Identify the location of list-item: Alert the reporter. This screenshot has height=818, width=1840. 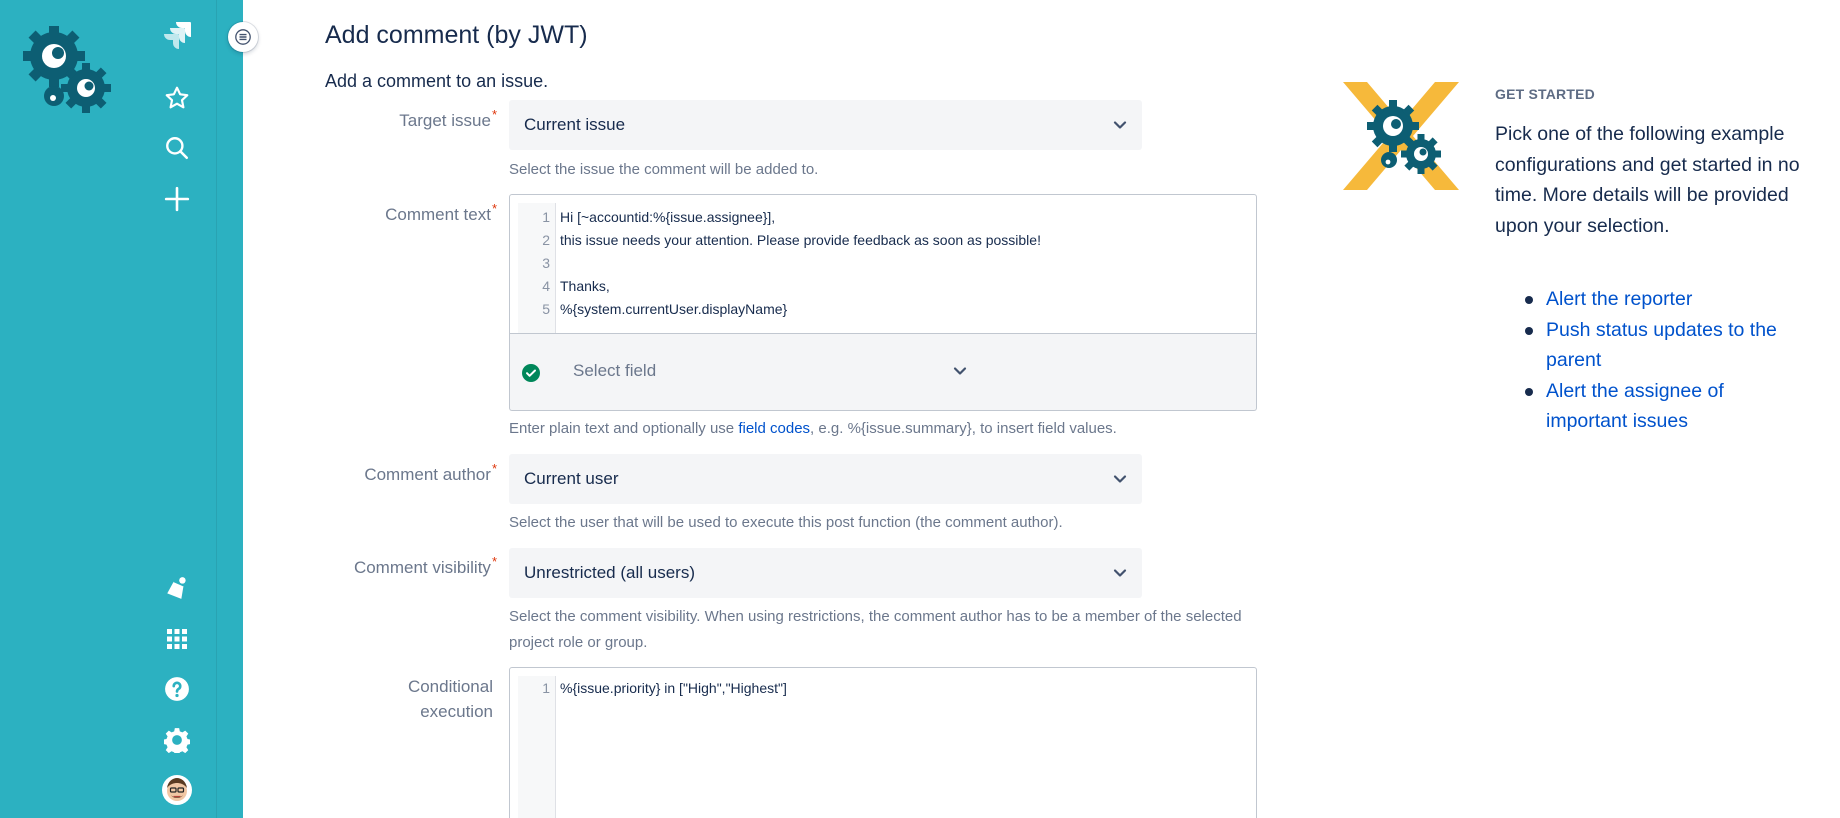
(1649, 299).